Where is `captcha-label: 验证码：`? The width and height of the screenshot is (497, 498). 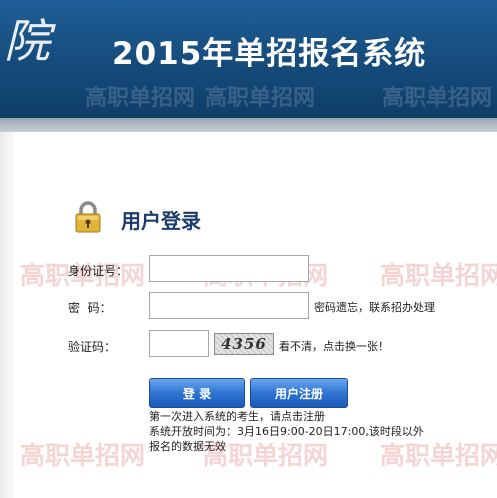 captcha-label: 验证码： is located at coordinates (92, 347).